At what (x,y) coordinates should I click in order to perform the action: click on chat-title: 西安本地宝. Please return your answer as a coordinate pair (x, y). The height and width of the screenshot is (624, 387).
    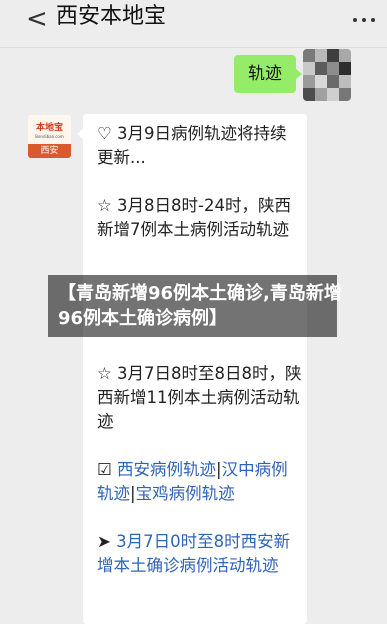
    Looking at the image, I should click on (111, 16).